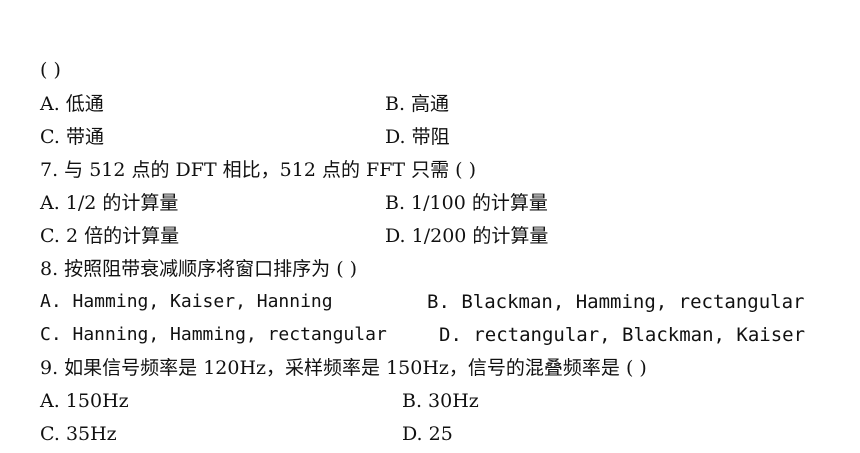 This screenshot has width=860, height=453. Describe the element at coordinates (84, 401) in the screenshot. I see `question-9-option-a: A. 150Hz` at that location.